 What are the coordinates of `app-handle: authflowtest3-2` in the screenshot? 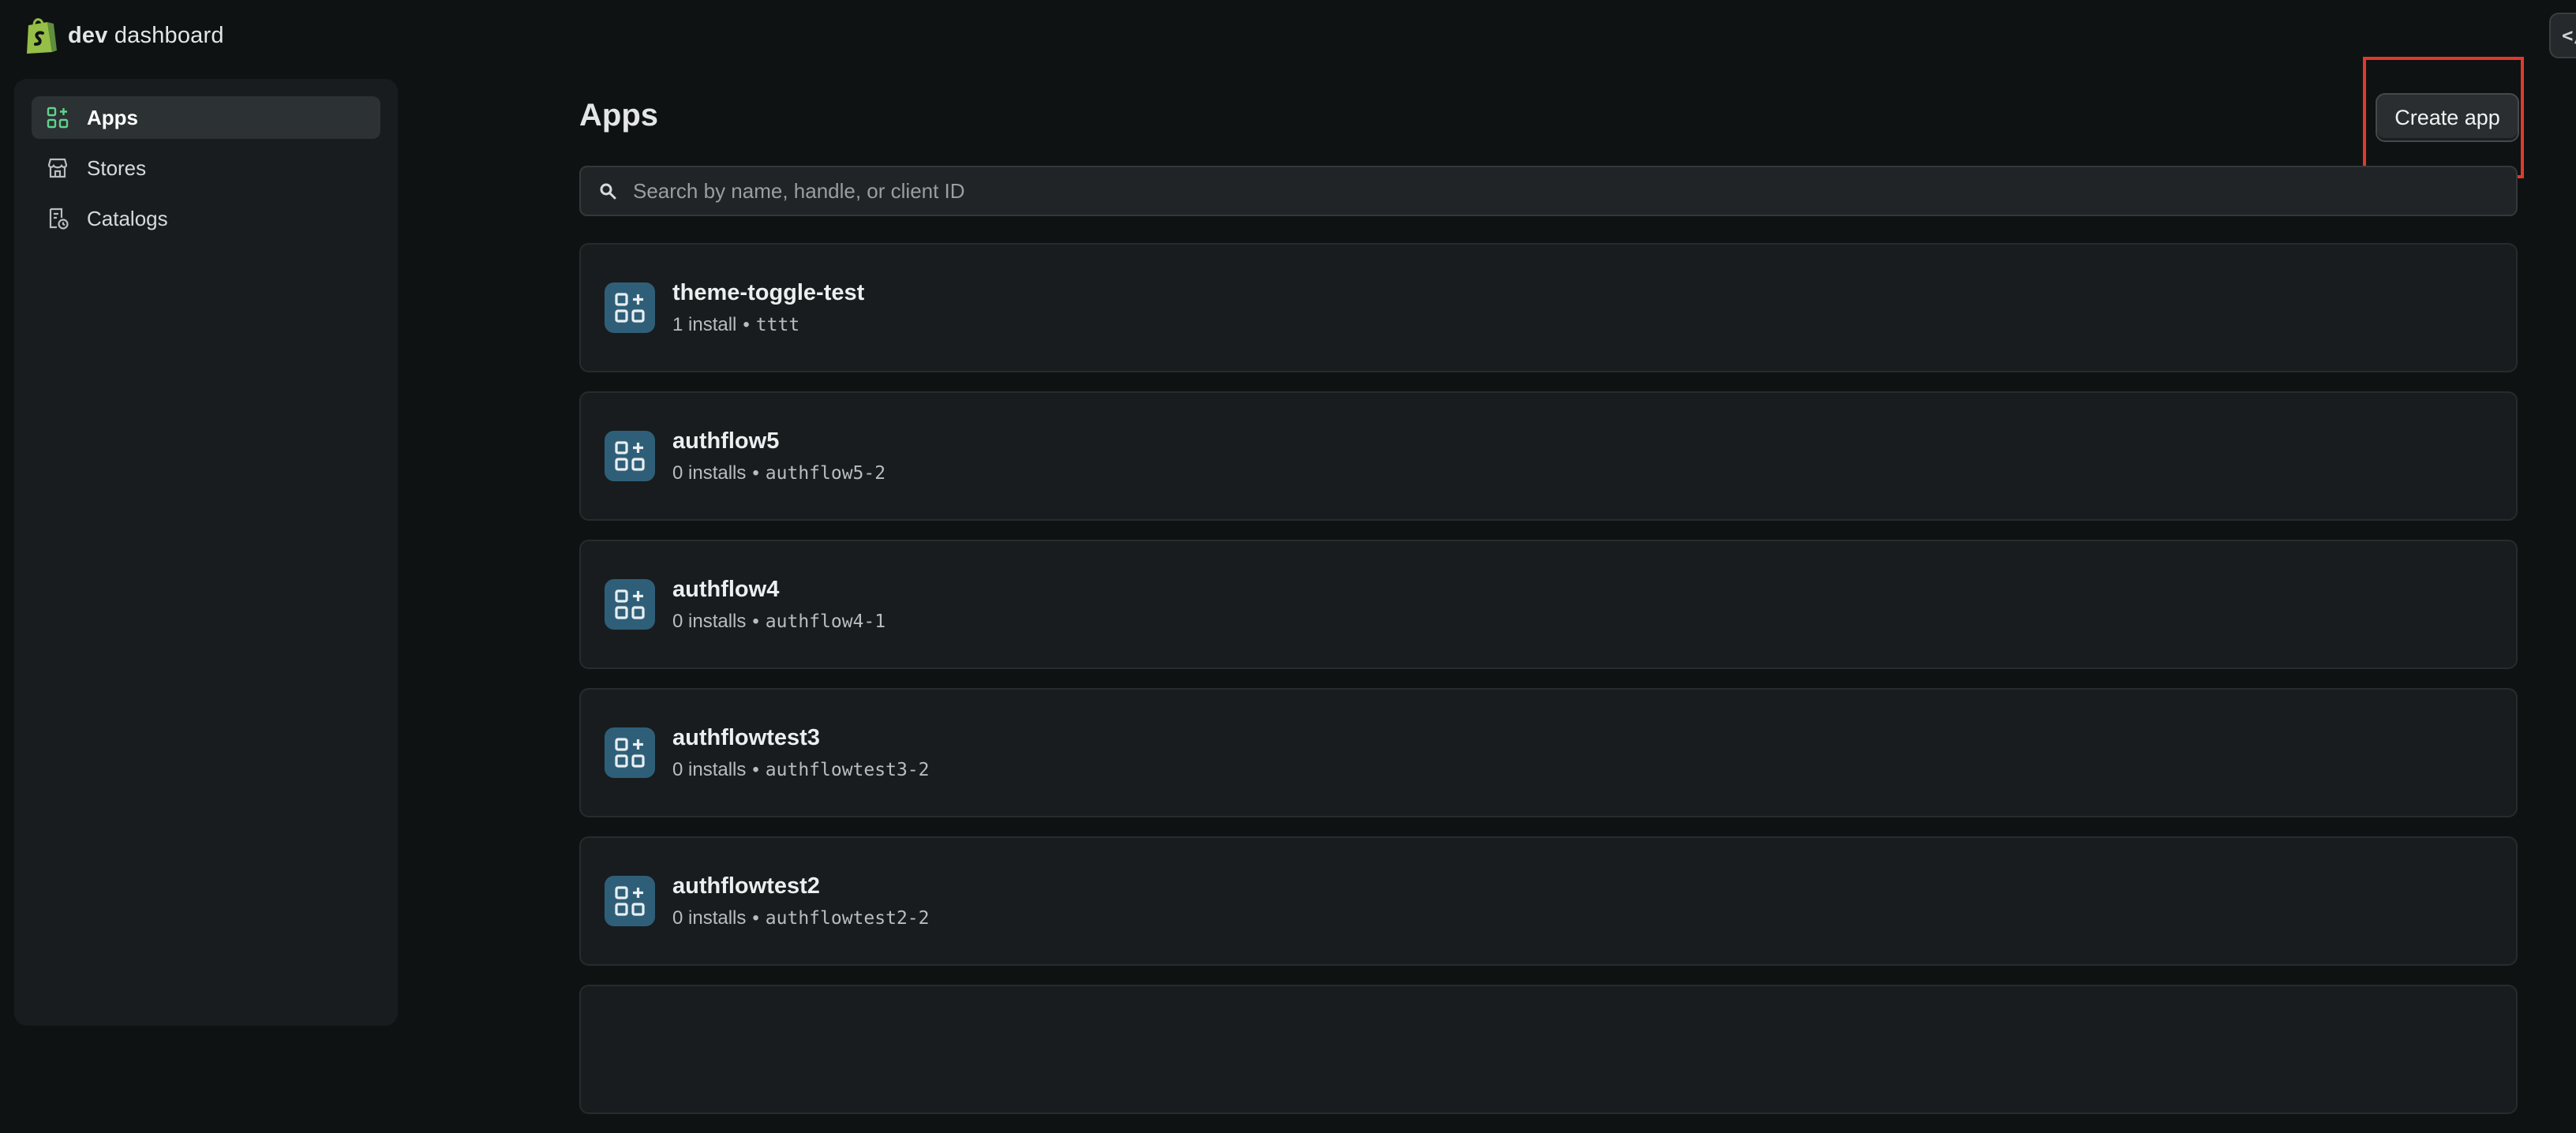 It's located at (847, 769).